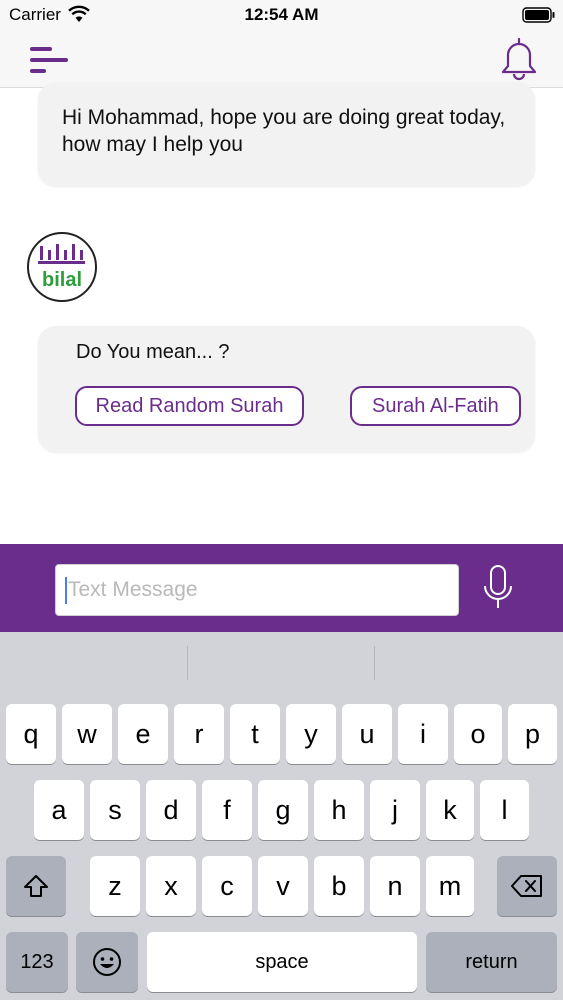  What do you see at coordinates (227, 810) in the screenshot?
I see `key-f: f` at bounding box center [227, 810].